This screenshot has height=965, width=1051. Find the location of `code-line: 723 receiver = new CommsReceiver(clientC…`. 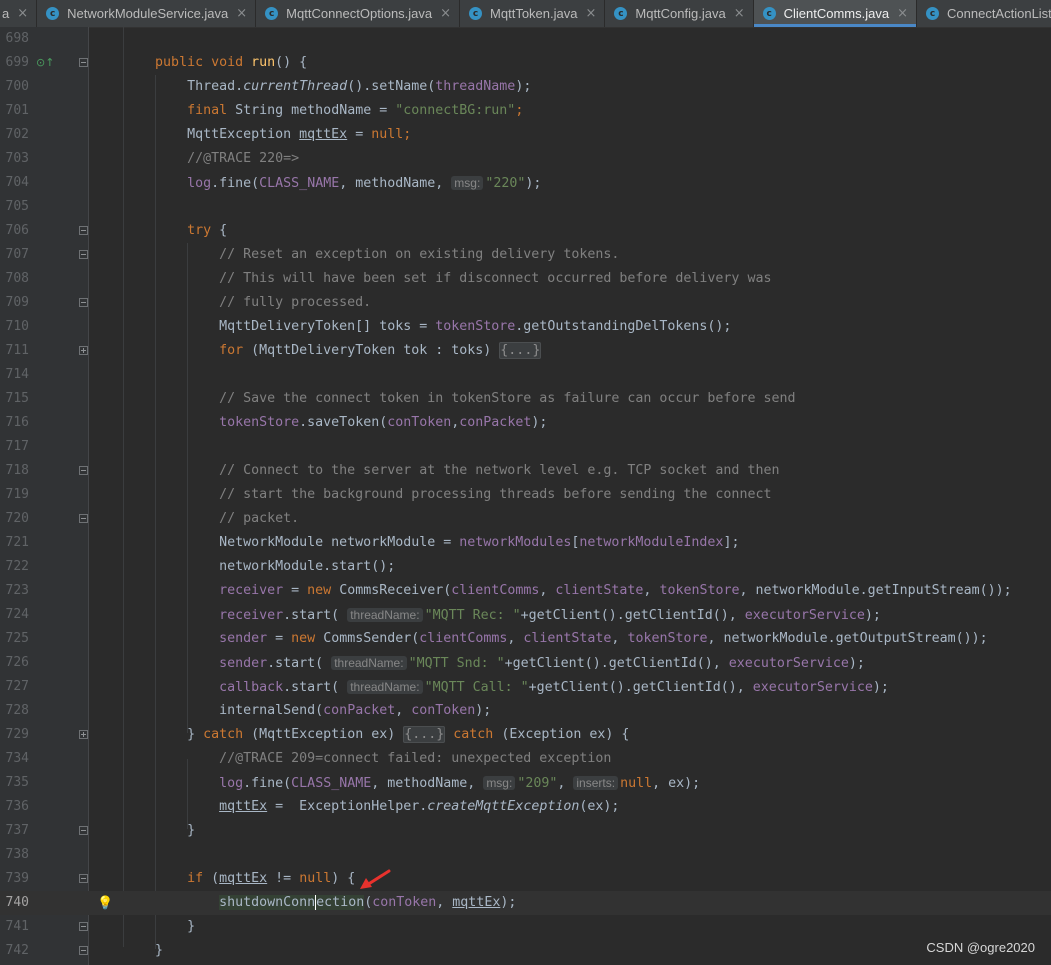

code-line: 723 receiver = new CommsReceiver(clientC… is located at coordinates (525, 591).